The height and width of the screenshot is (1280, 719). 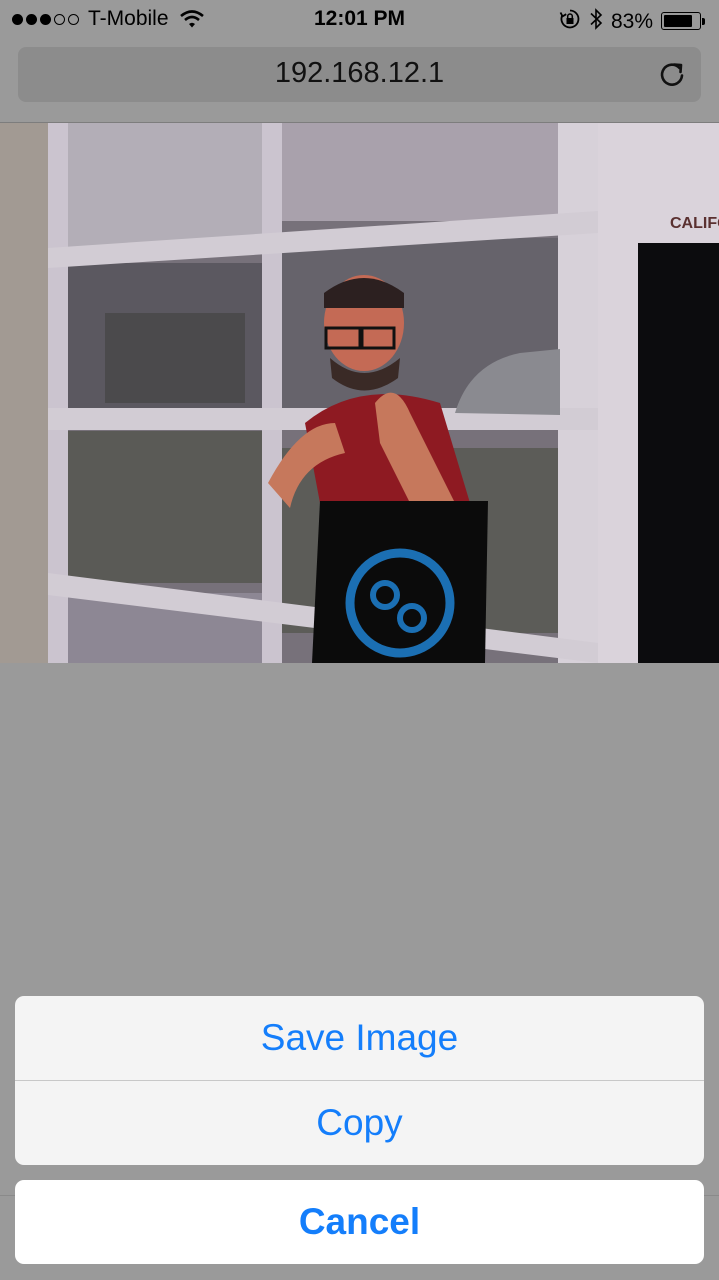 I want to click on battery-tip, so click(x=703, y=21).